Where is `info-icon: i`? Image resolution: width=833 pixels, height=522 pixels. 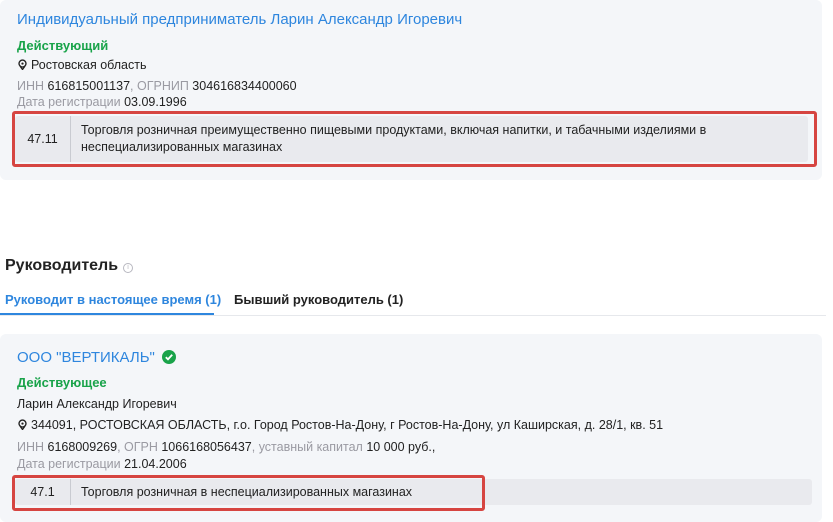 info-icon: i is located at coordinates (128, 268).